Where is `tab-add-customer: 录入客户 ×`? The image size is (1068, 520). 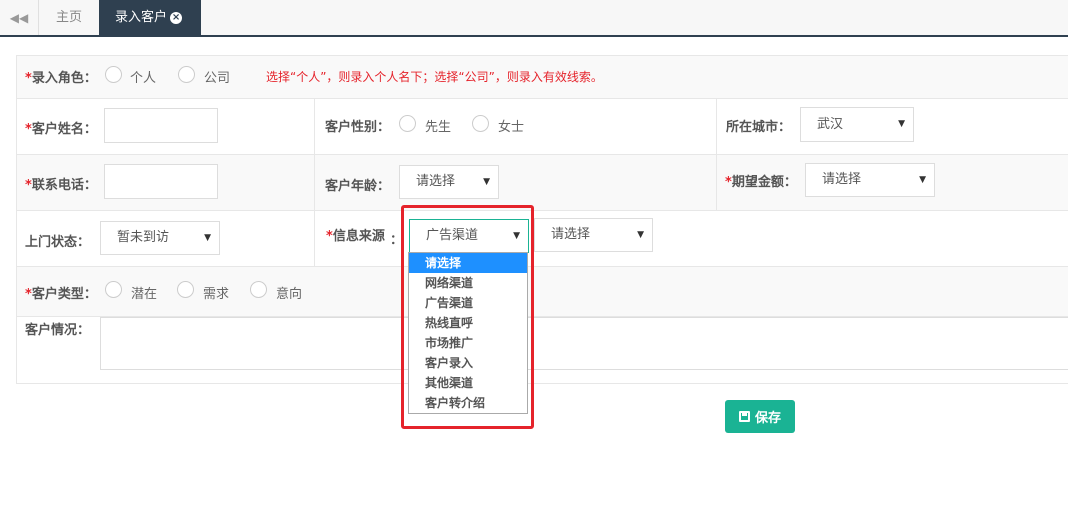 tab-add-customer: 录入客户 × is located at coordinates (150, 17).